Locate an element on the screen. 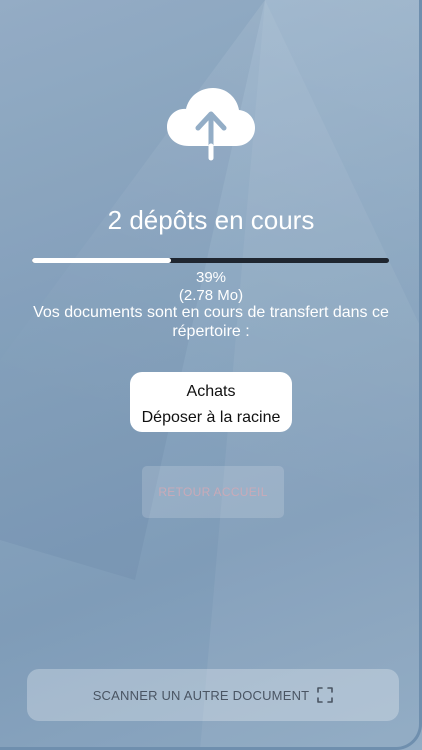  destination-folder-name: Achats is located at coordinates (211, 391).